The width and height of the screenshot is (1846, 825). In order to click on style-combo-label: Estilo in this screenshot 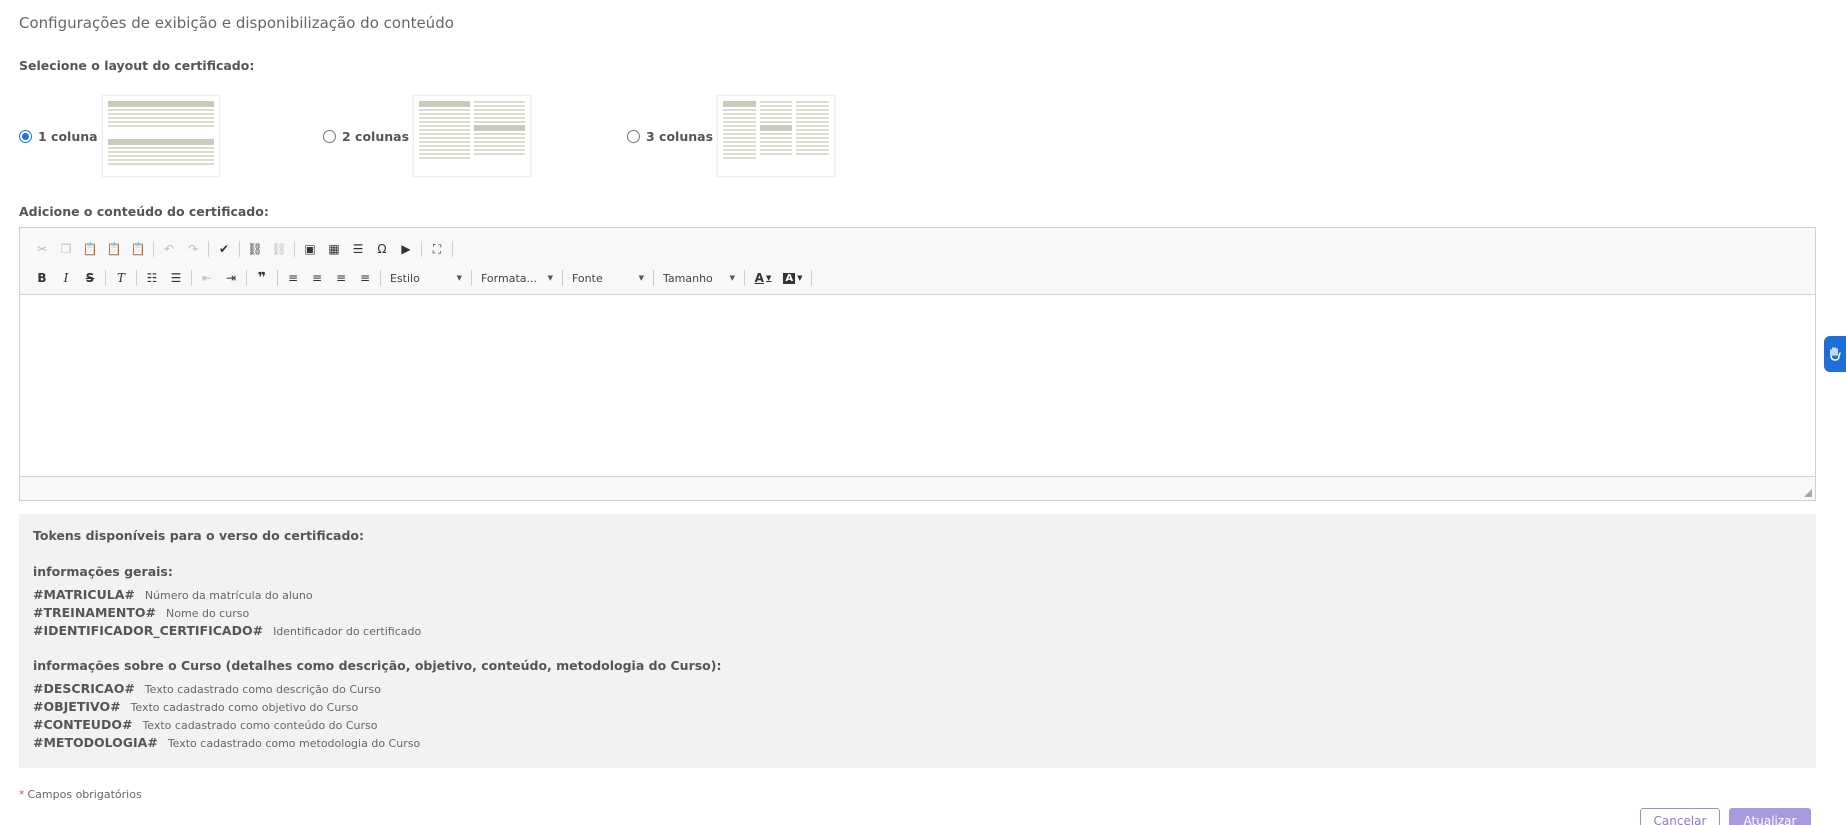, I will do `click(405, 278)`.